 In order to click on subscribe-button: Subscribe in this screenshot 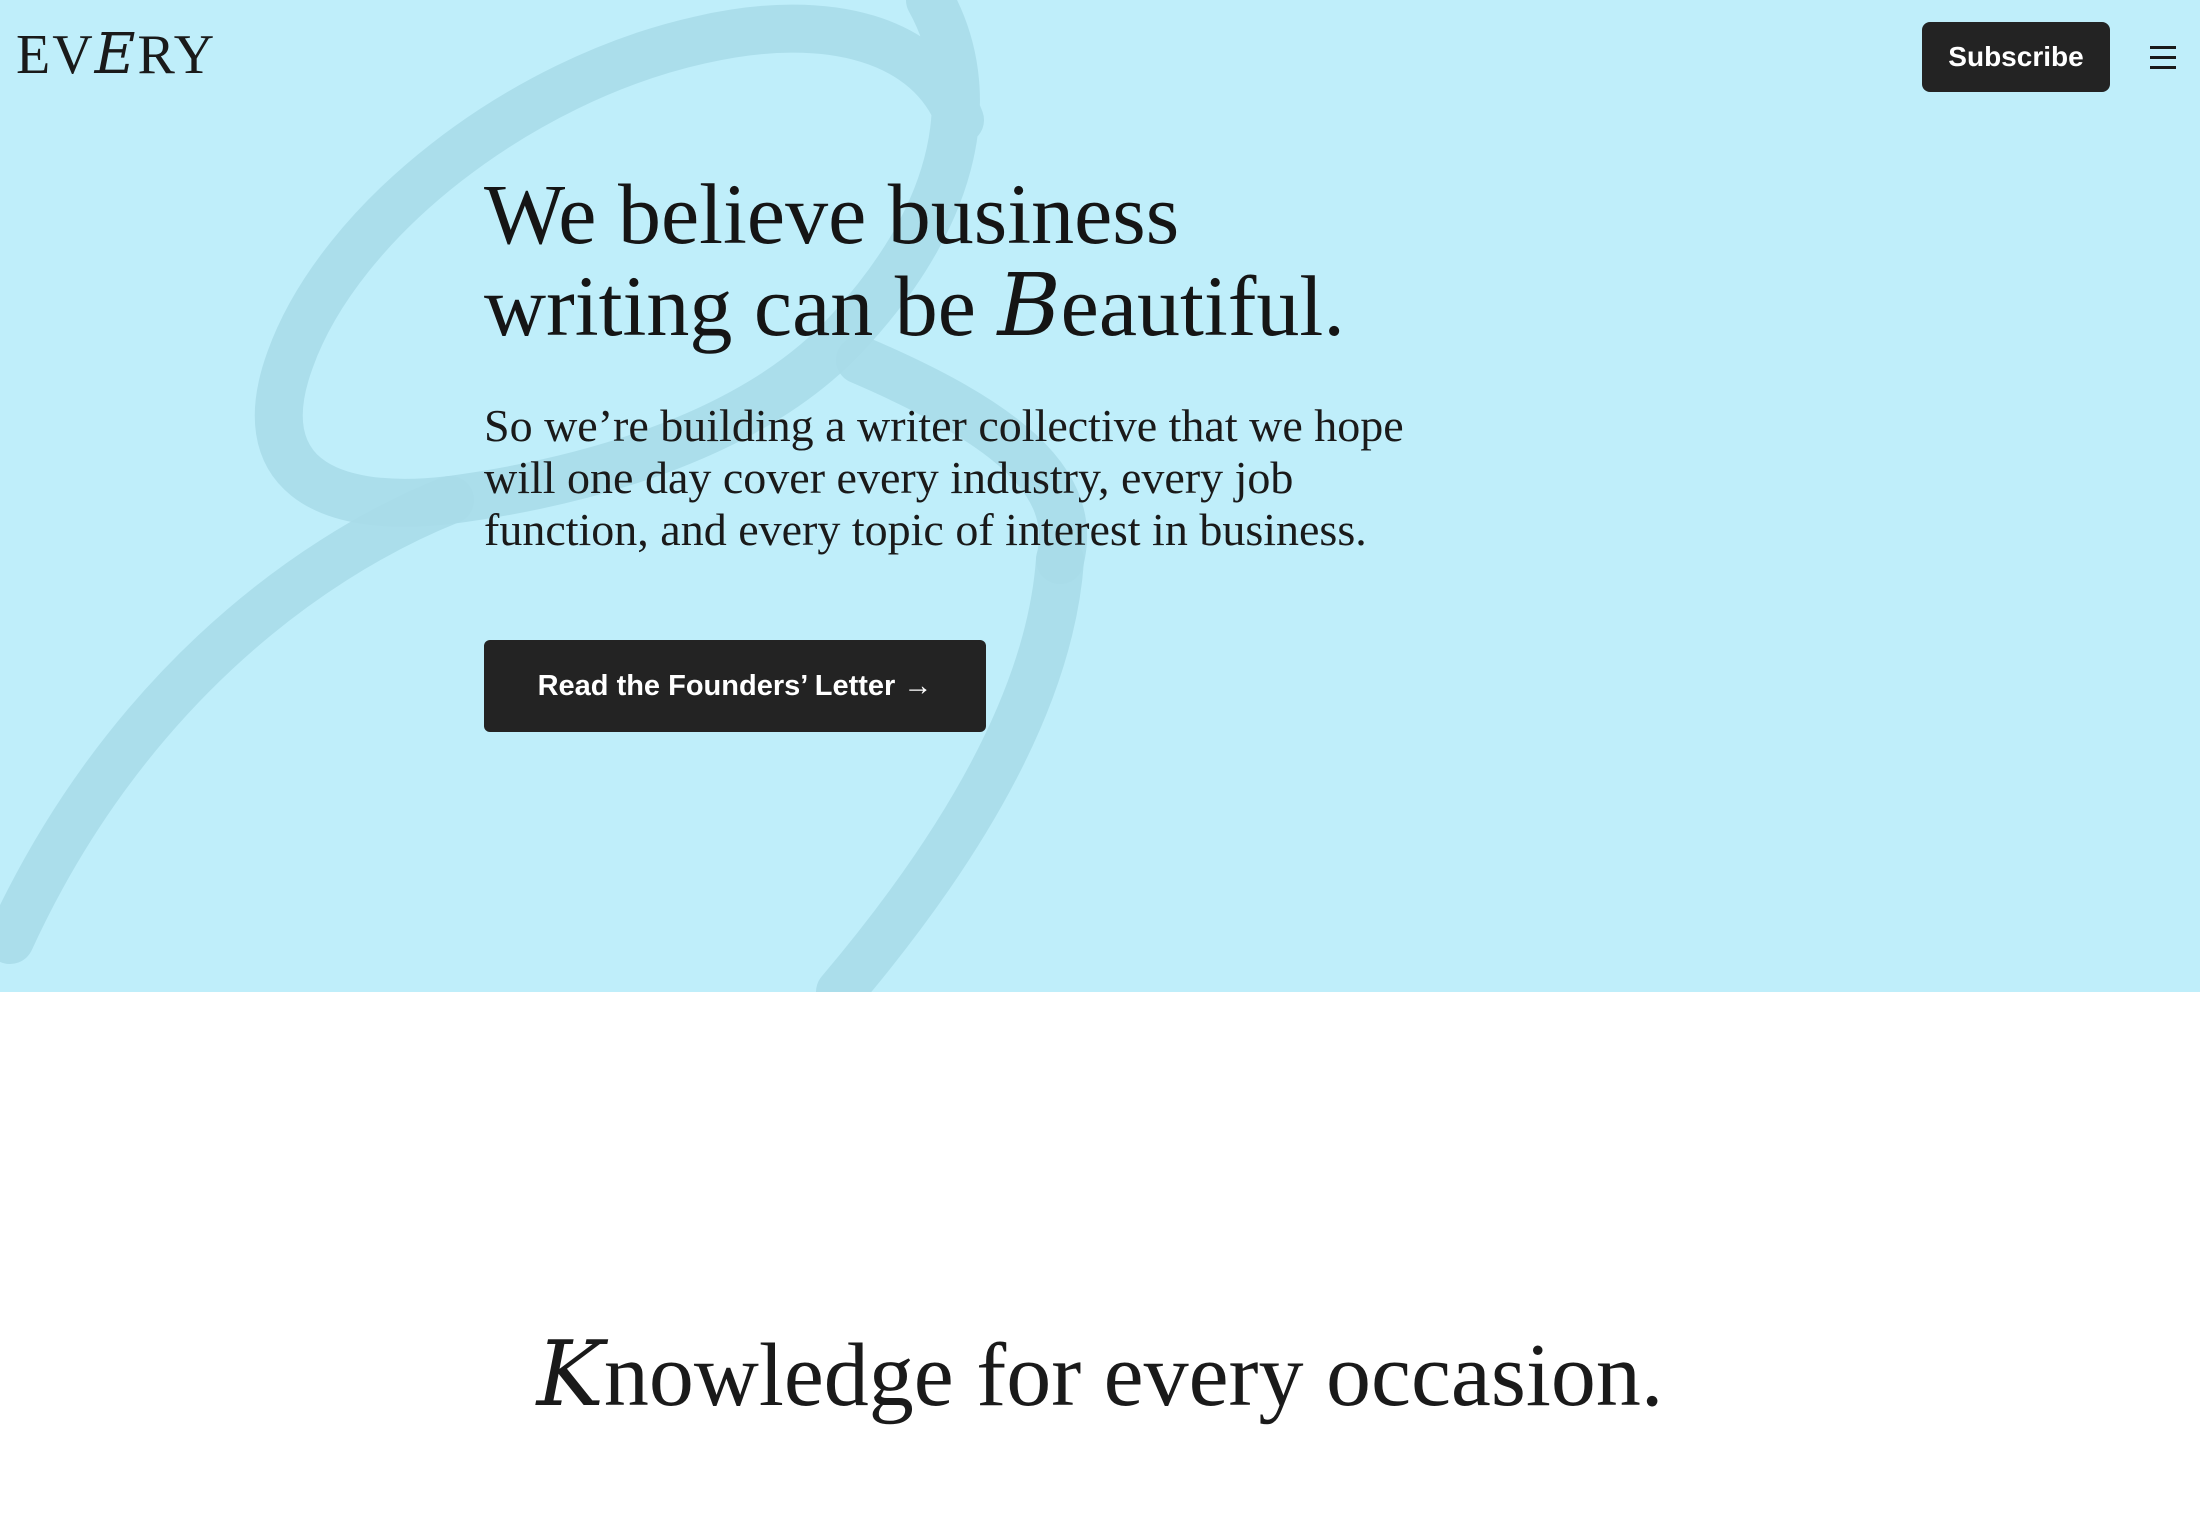, I will do `click(2016, 57)`.